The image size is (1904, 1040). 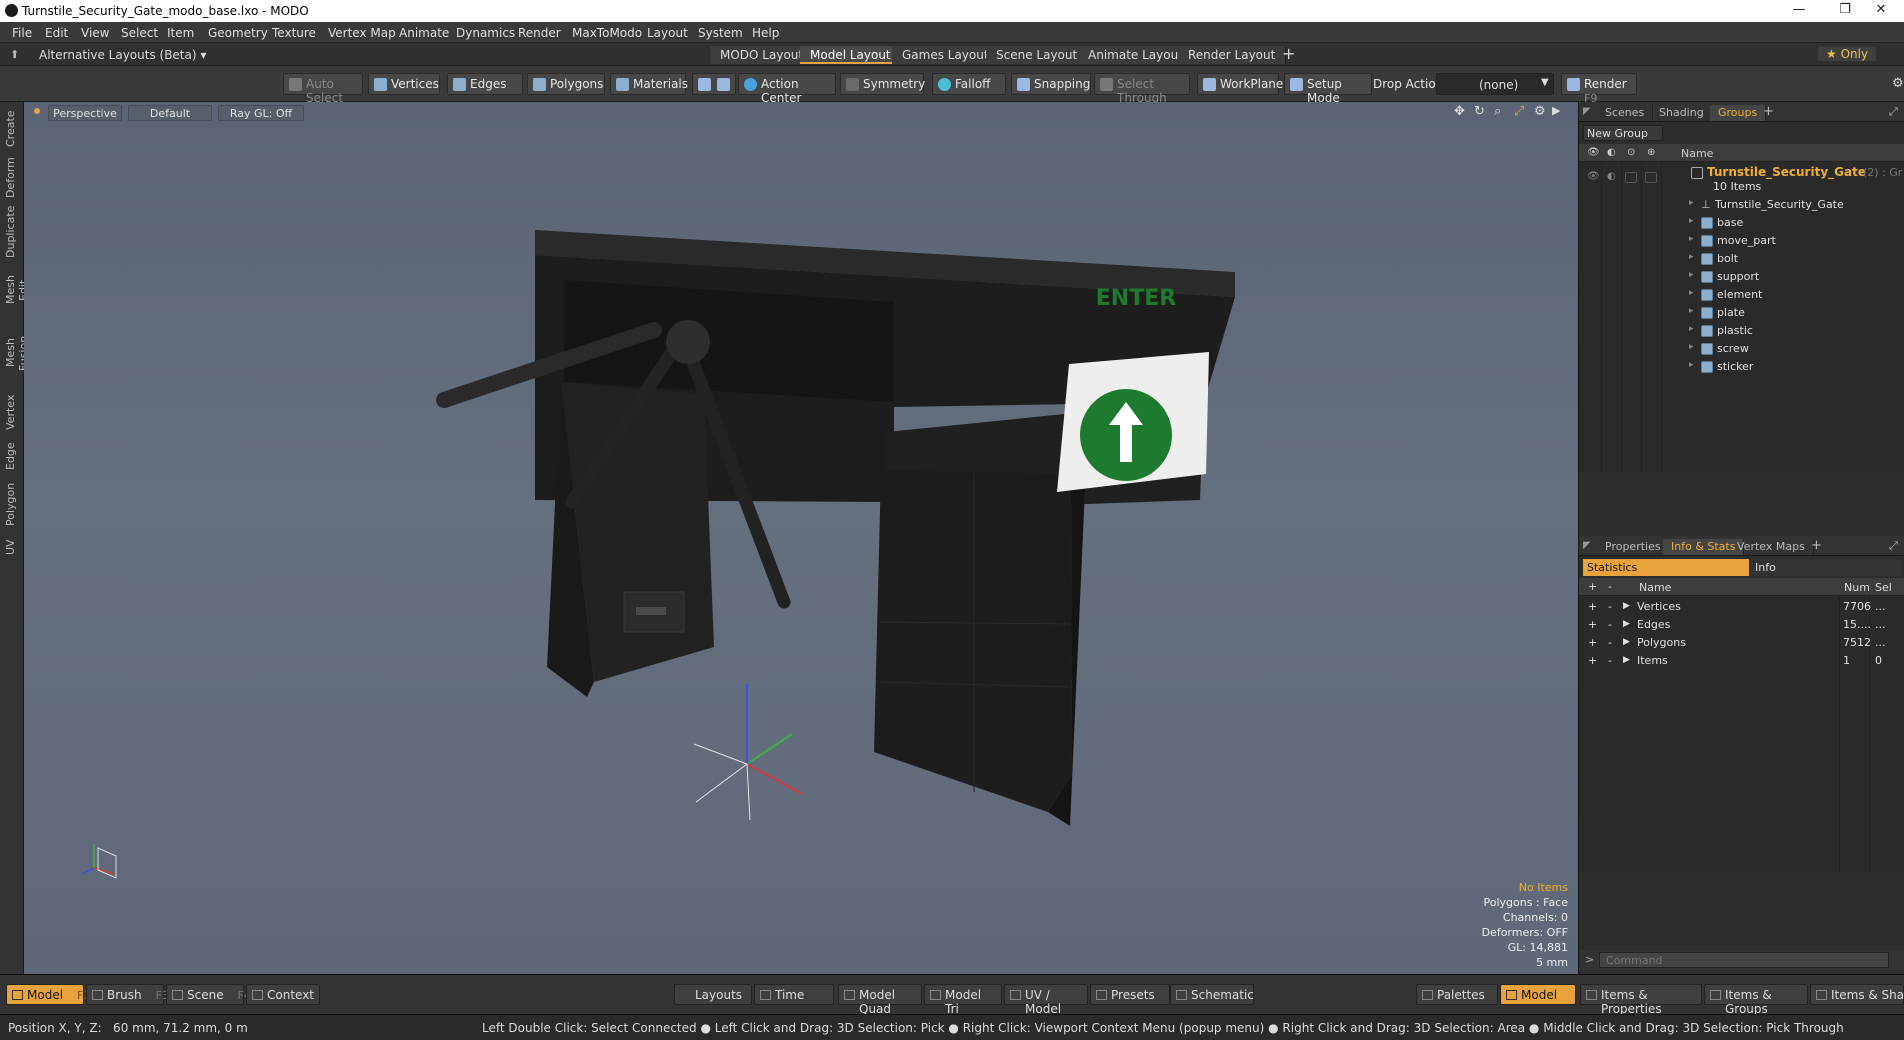 What do you see at coordinates (1738, 113) in the screenshot?
I see `tab-groups: Groups` at bounding box center [1738, 113].